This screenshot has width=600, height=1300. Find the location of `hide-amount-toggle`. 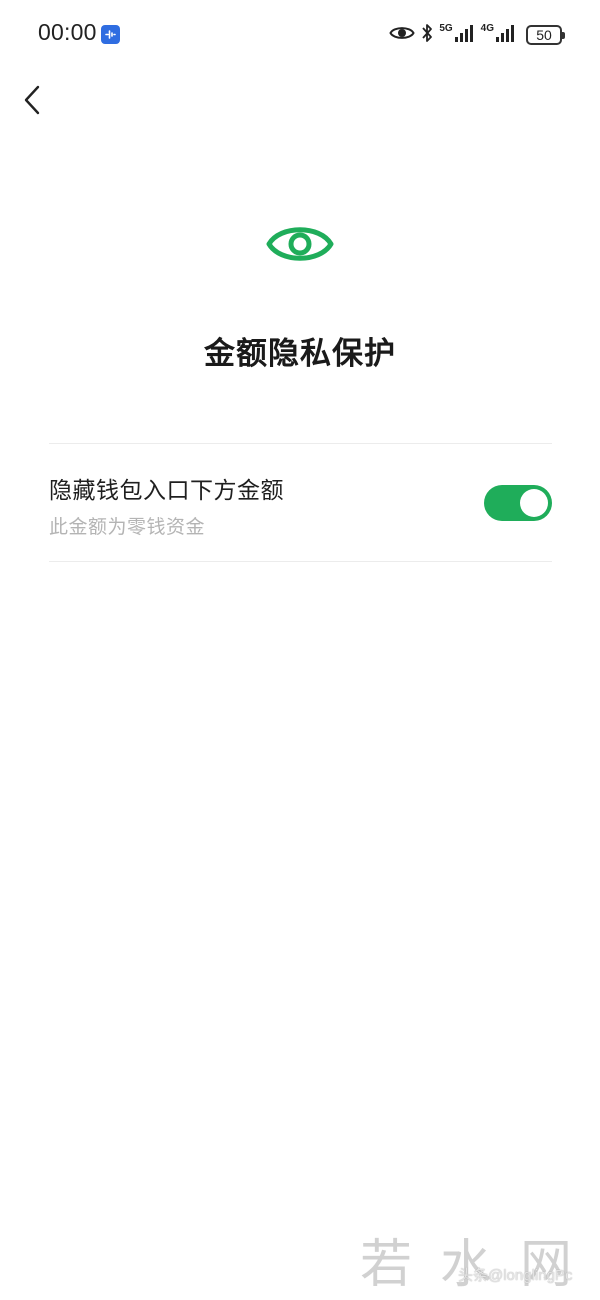

hide-amount-toggle is located at coordinates (518, 503).